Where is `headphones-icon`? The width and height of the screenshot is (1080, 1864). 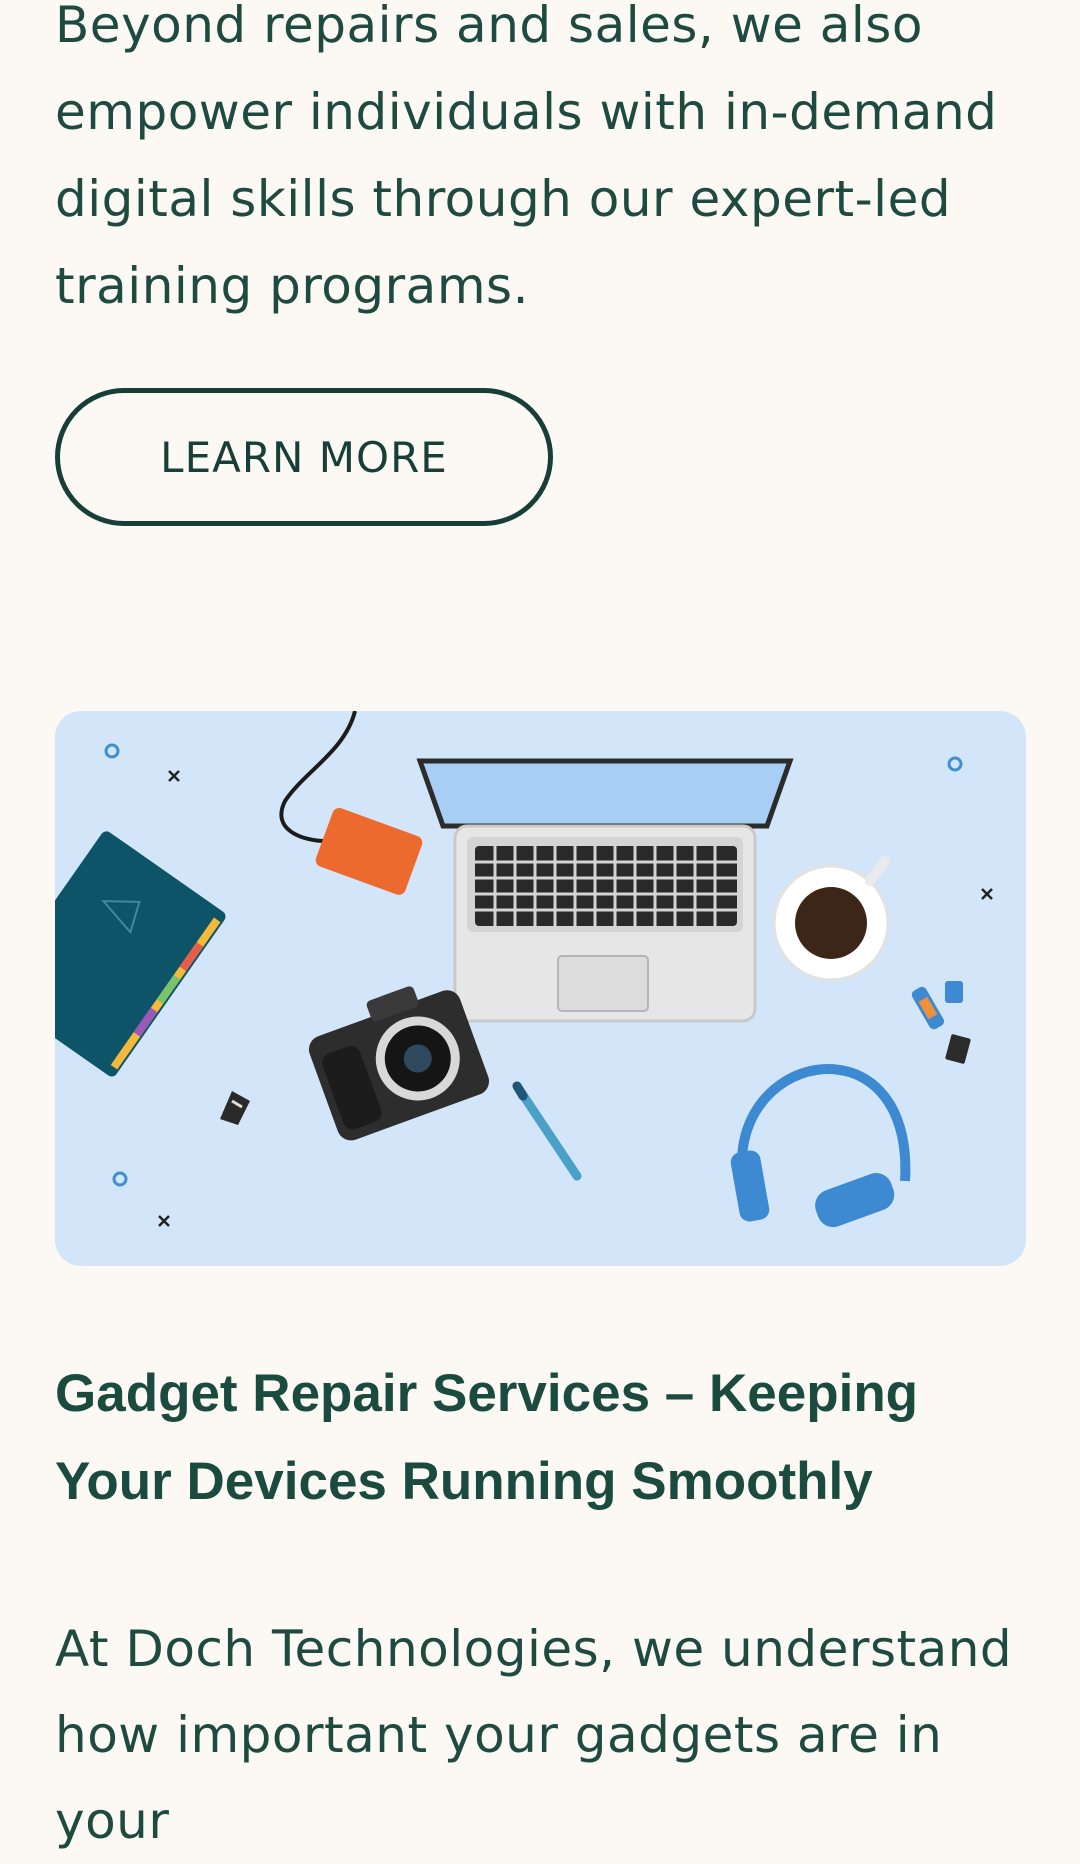 headphones-icon is located at coordinates (820, 1146).